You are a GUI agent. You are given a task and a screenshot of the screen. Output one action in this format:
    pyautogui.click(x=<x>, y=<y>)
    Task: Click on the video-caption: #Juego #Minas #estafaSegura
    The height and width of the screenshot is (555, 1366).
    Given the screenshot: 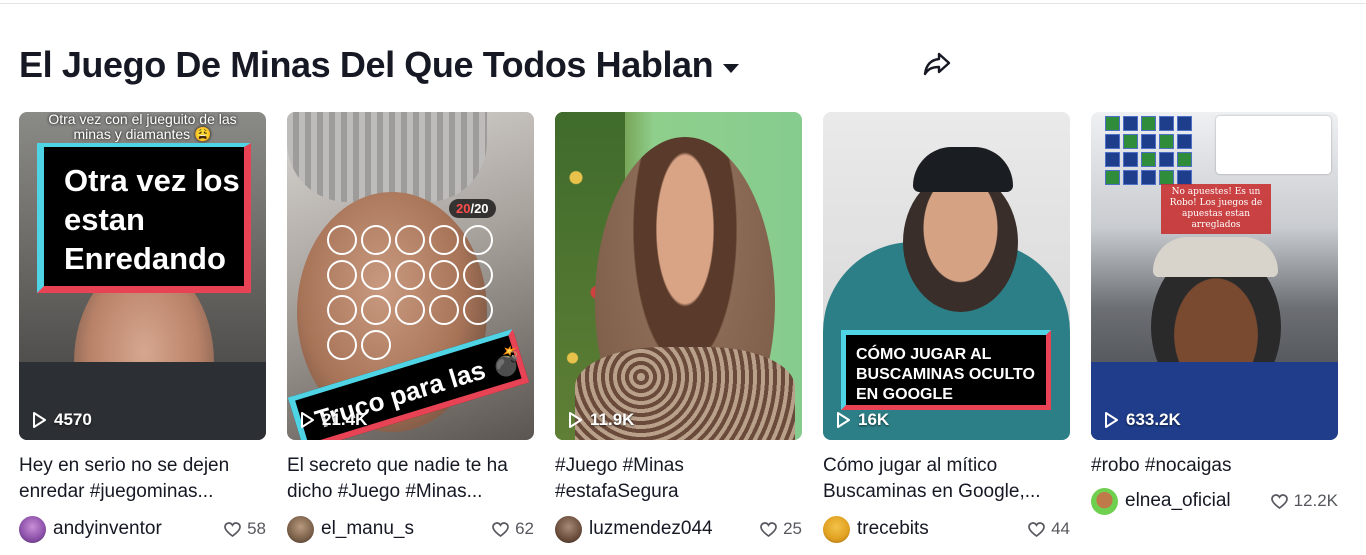 What is the action you would take?
    pyautogui.click(x=678, y=479)
    